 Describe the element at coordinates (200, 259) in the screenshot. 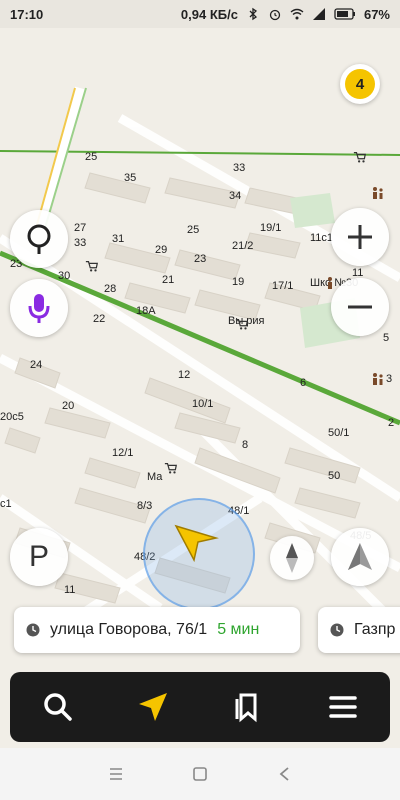

I see `map-label: 23` at that location.